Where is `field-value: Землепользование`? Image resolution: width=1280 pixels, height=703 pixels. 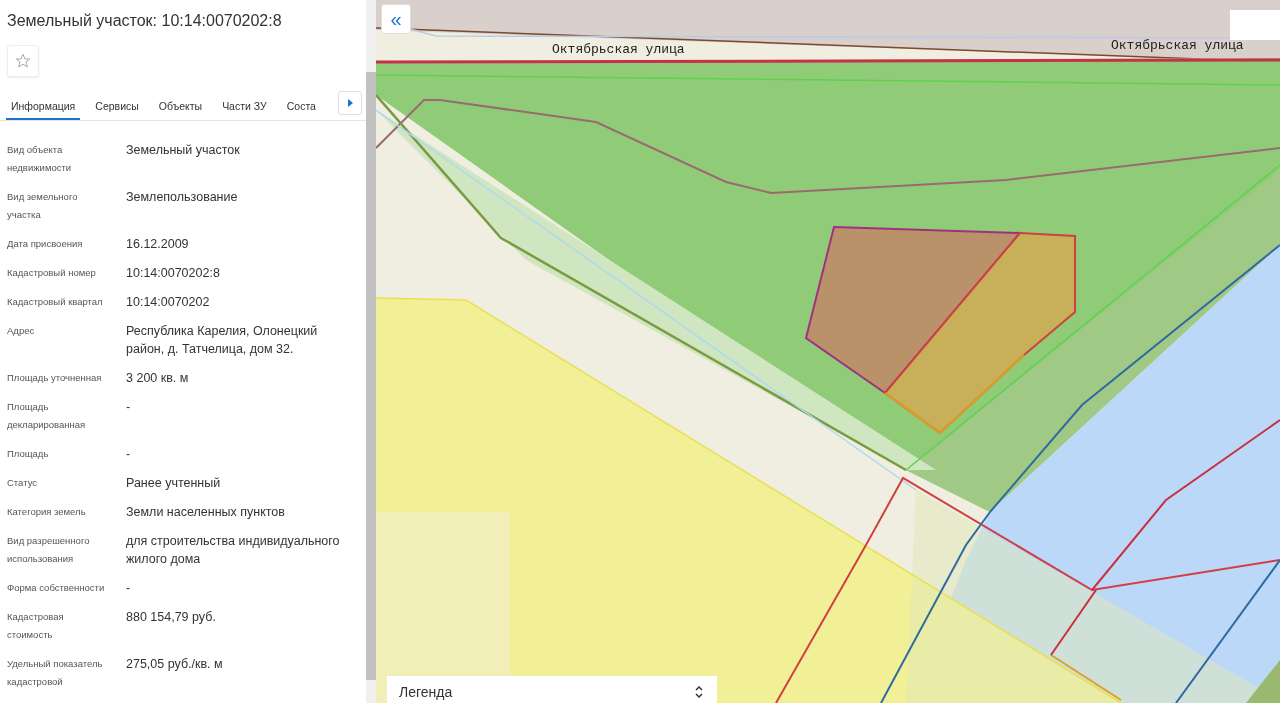 field-value: Землепользование is located at coordinates (182, 197).